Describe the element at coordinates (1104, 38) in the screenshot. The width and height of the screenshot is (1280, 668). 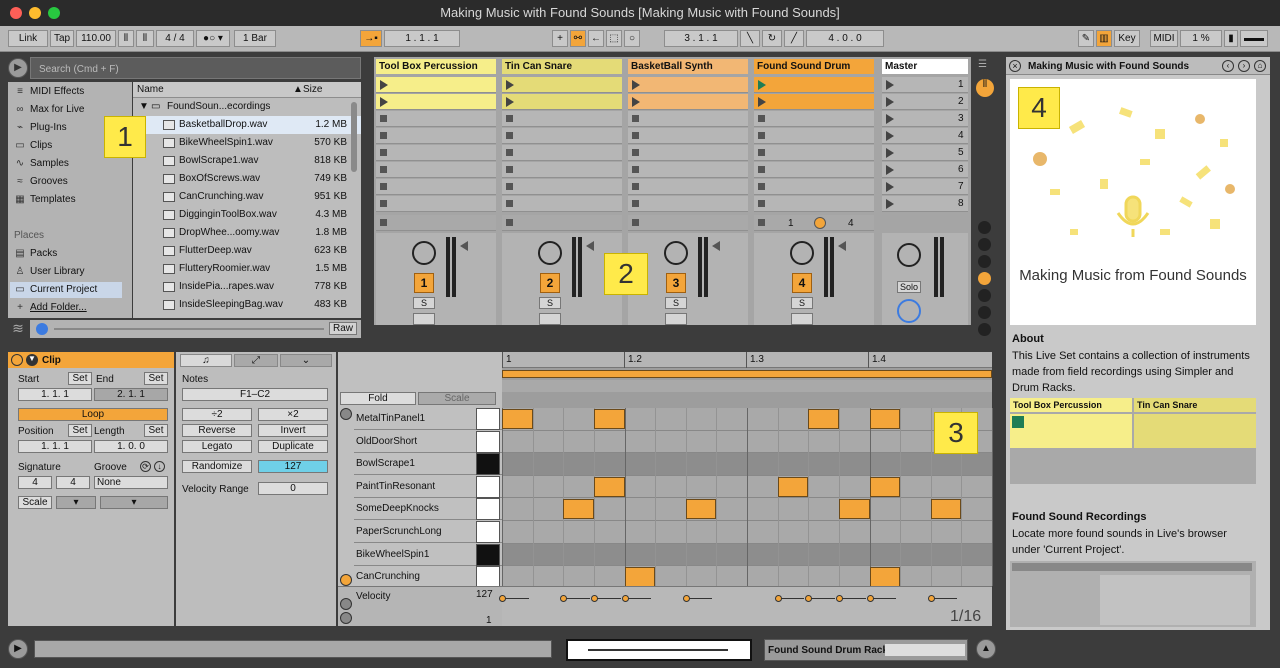
I see `computer-midi-keyboard-icon: ▥` at that location.